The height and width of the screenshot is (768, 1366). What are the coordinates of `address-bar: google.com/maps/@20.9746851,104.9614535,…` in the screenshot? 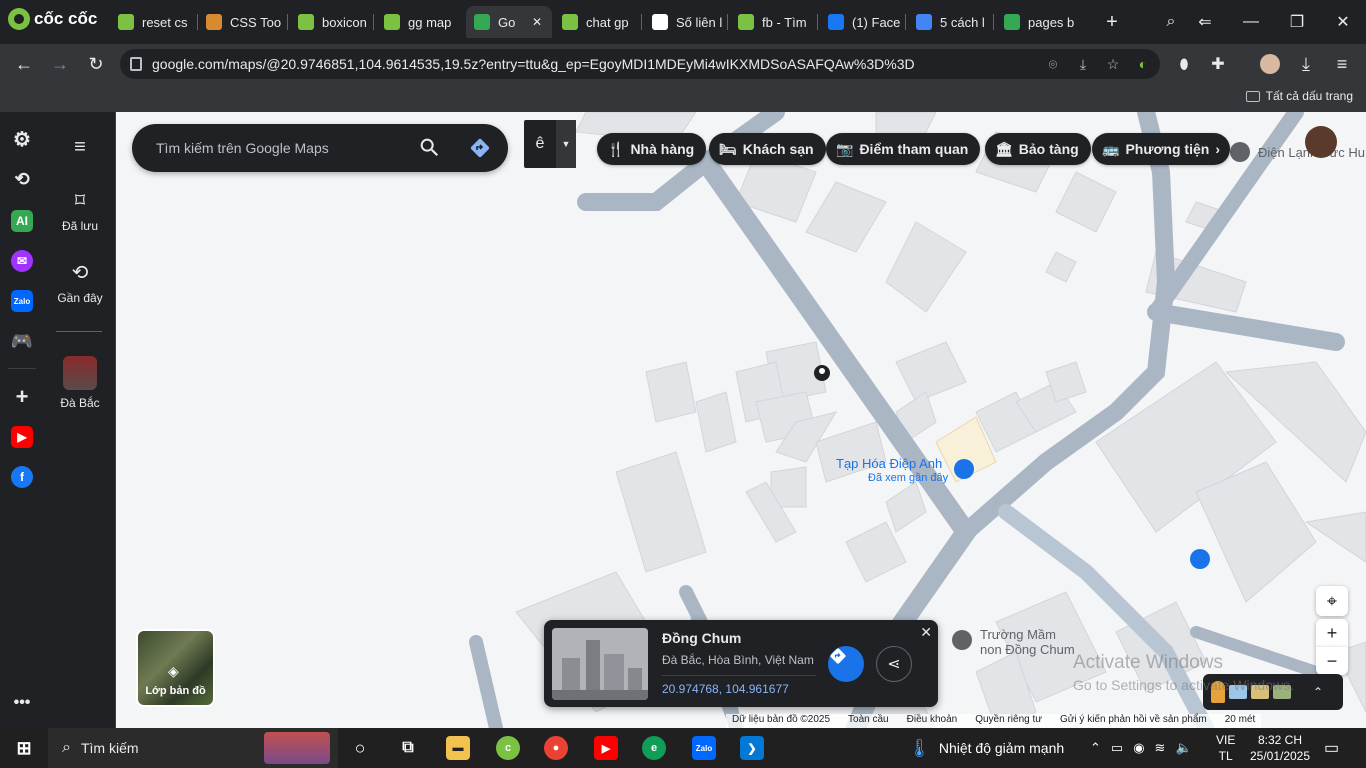 It's located at (640, 64).